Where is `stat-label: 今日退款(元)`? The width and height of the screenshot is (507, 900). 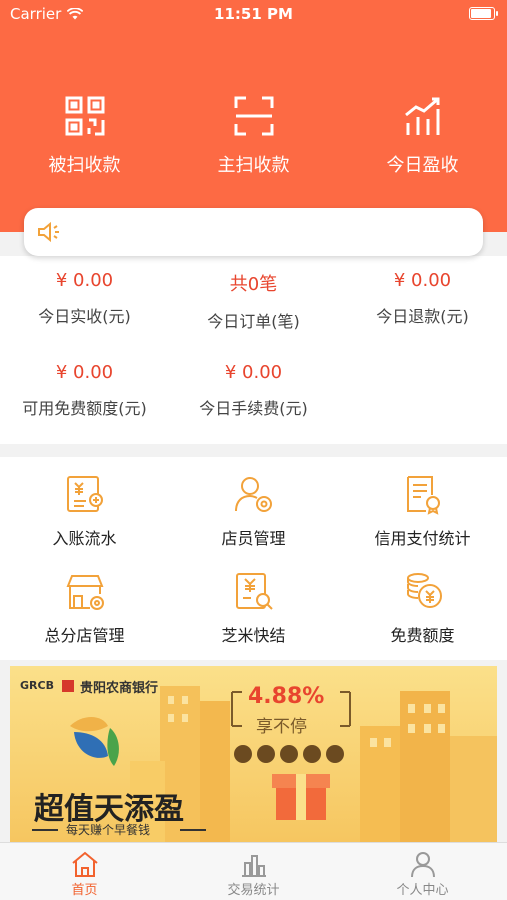
stat-label: 今日退款(元) is located at coordinates (422, 316).